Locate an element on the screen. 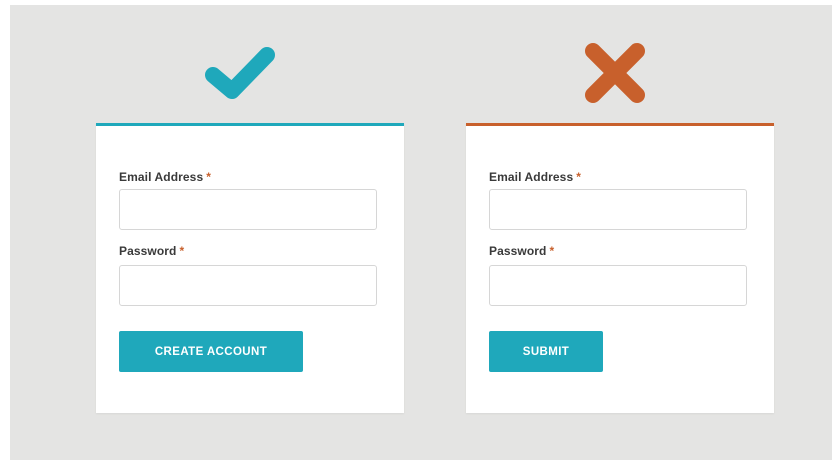 This screenshot has width=832, height=460. cross-icon is located at coordinates (615, 73).